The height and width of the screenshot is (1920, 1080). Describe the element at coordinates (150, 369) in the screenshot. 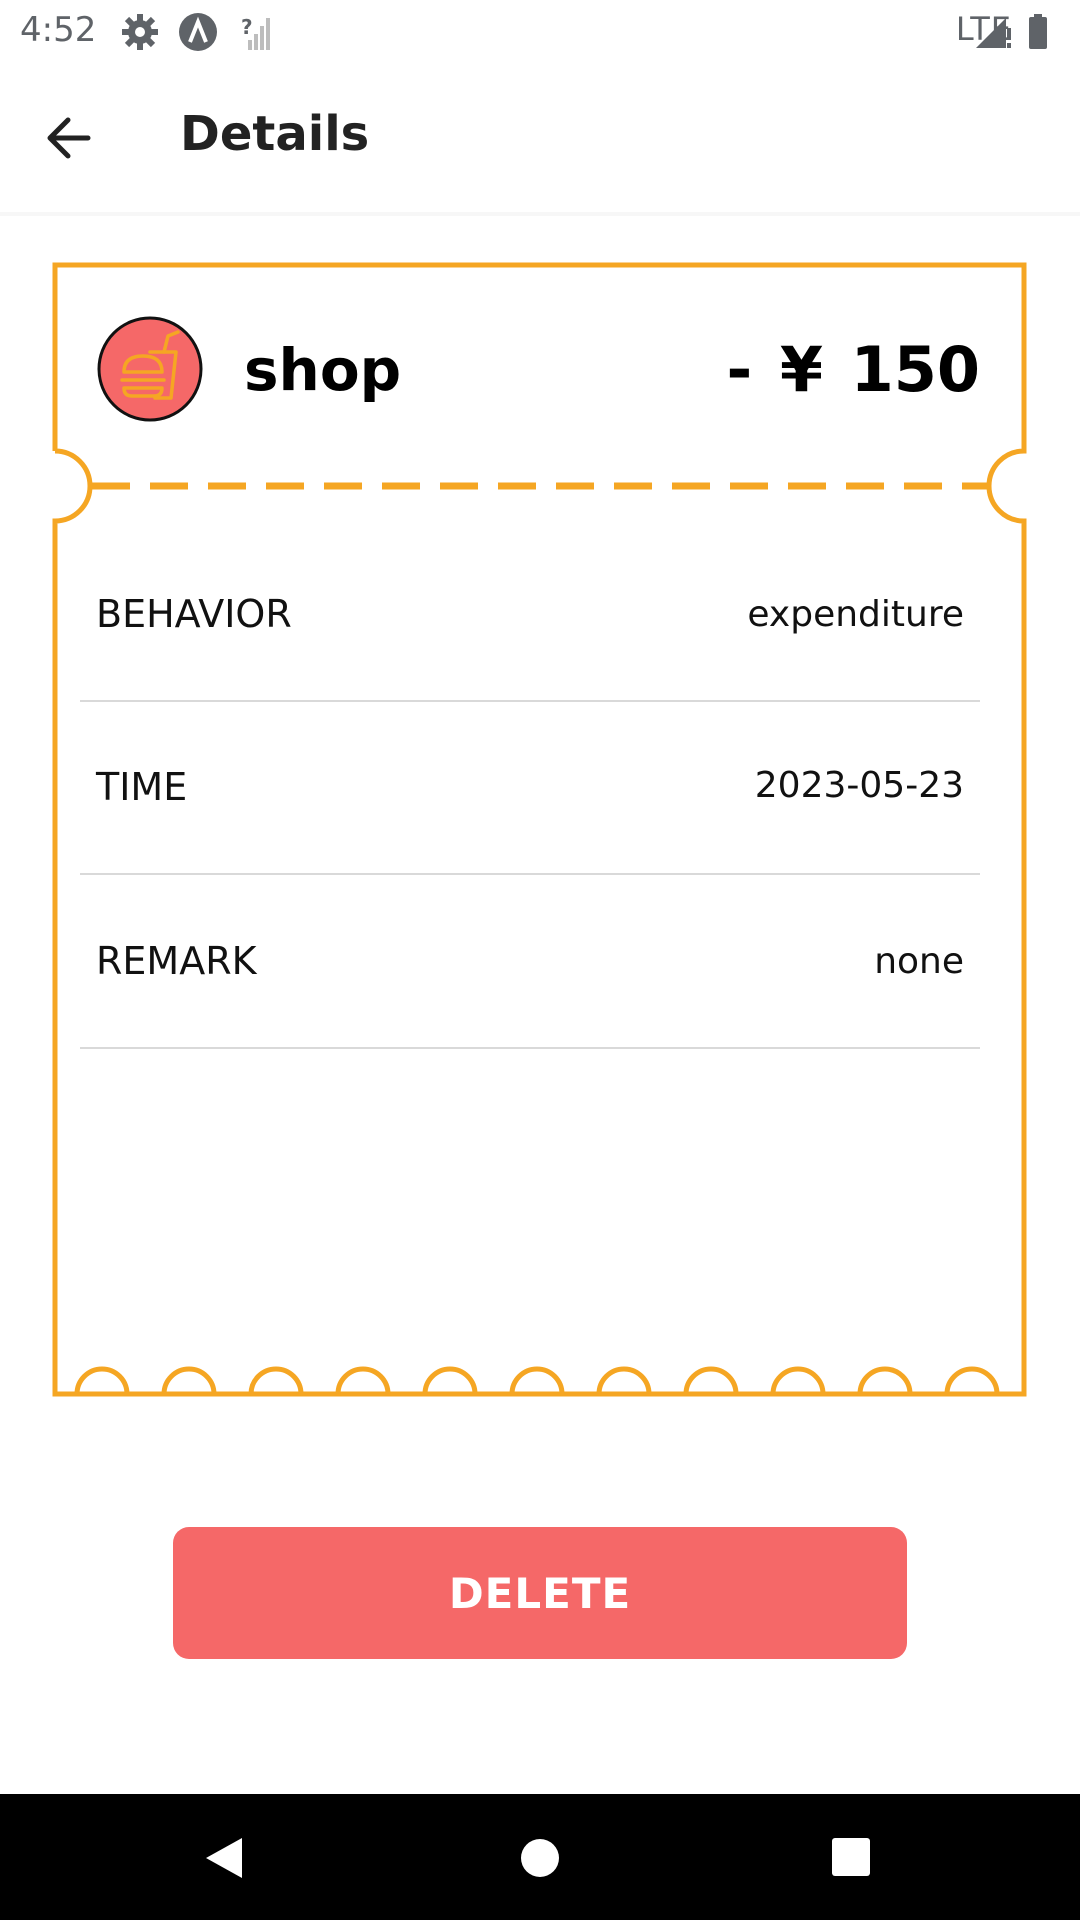

I see `fast-food-icon` at that location.